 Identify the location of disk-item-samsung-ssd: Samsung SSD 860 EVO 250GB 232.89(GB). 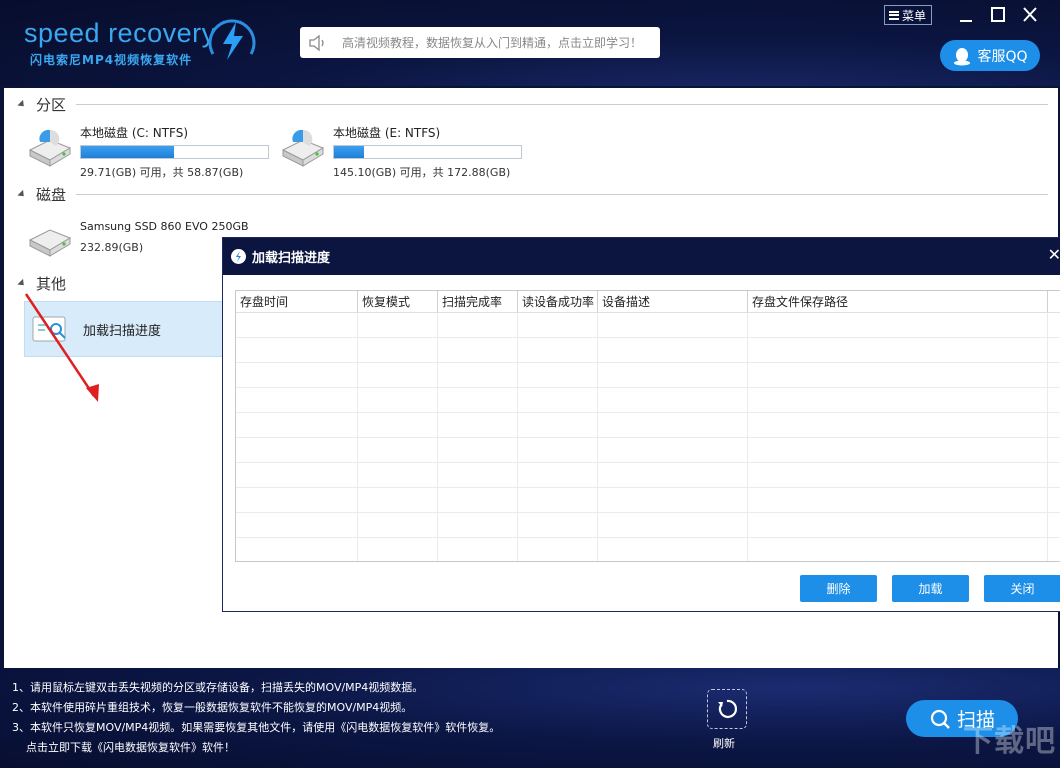
(137, 238).